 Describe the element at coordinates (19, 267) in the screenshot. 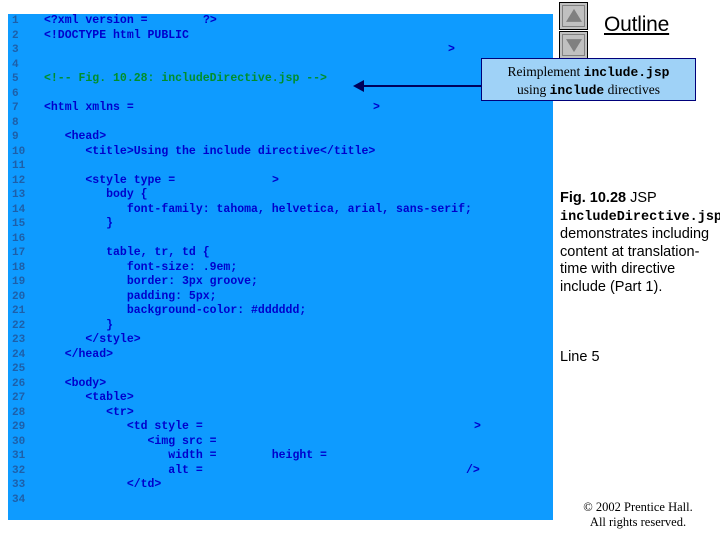

I see `line-number: 18` at that location.